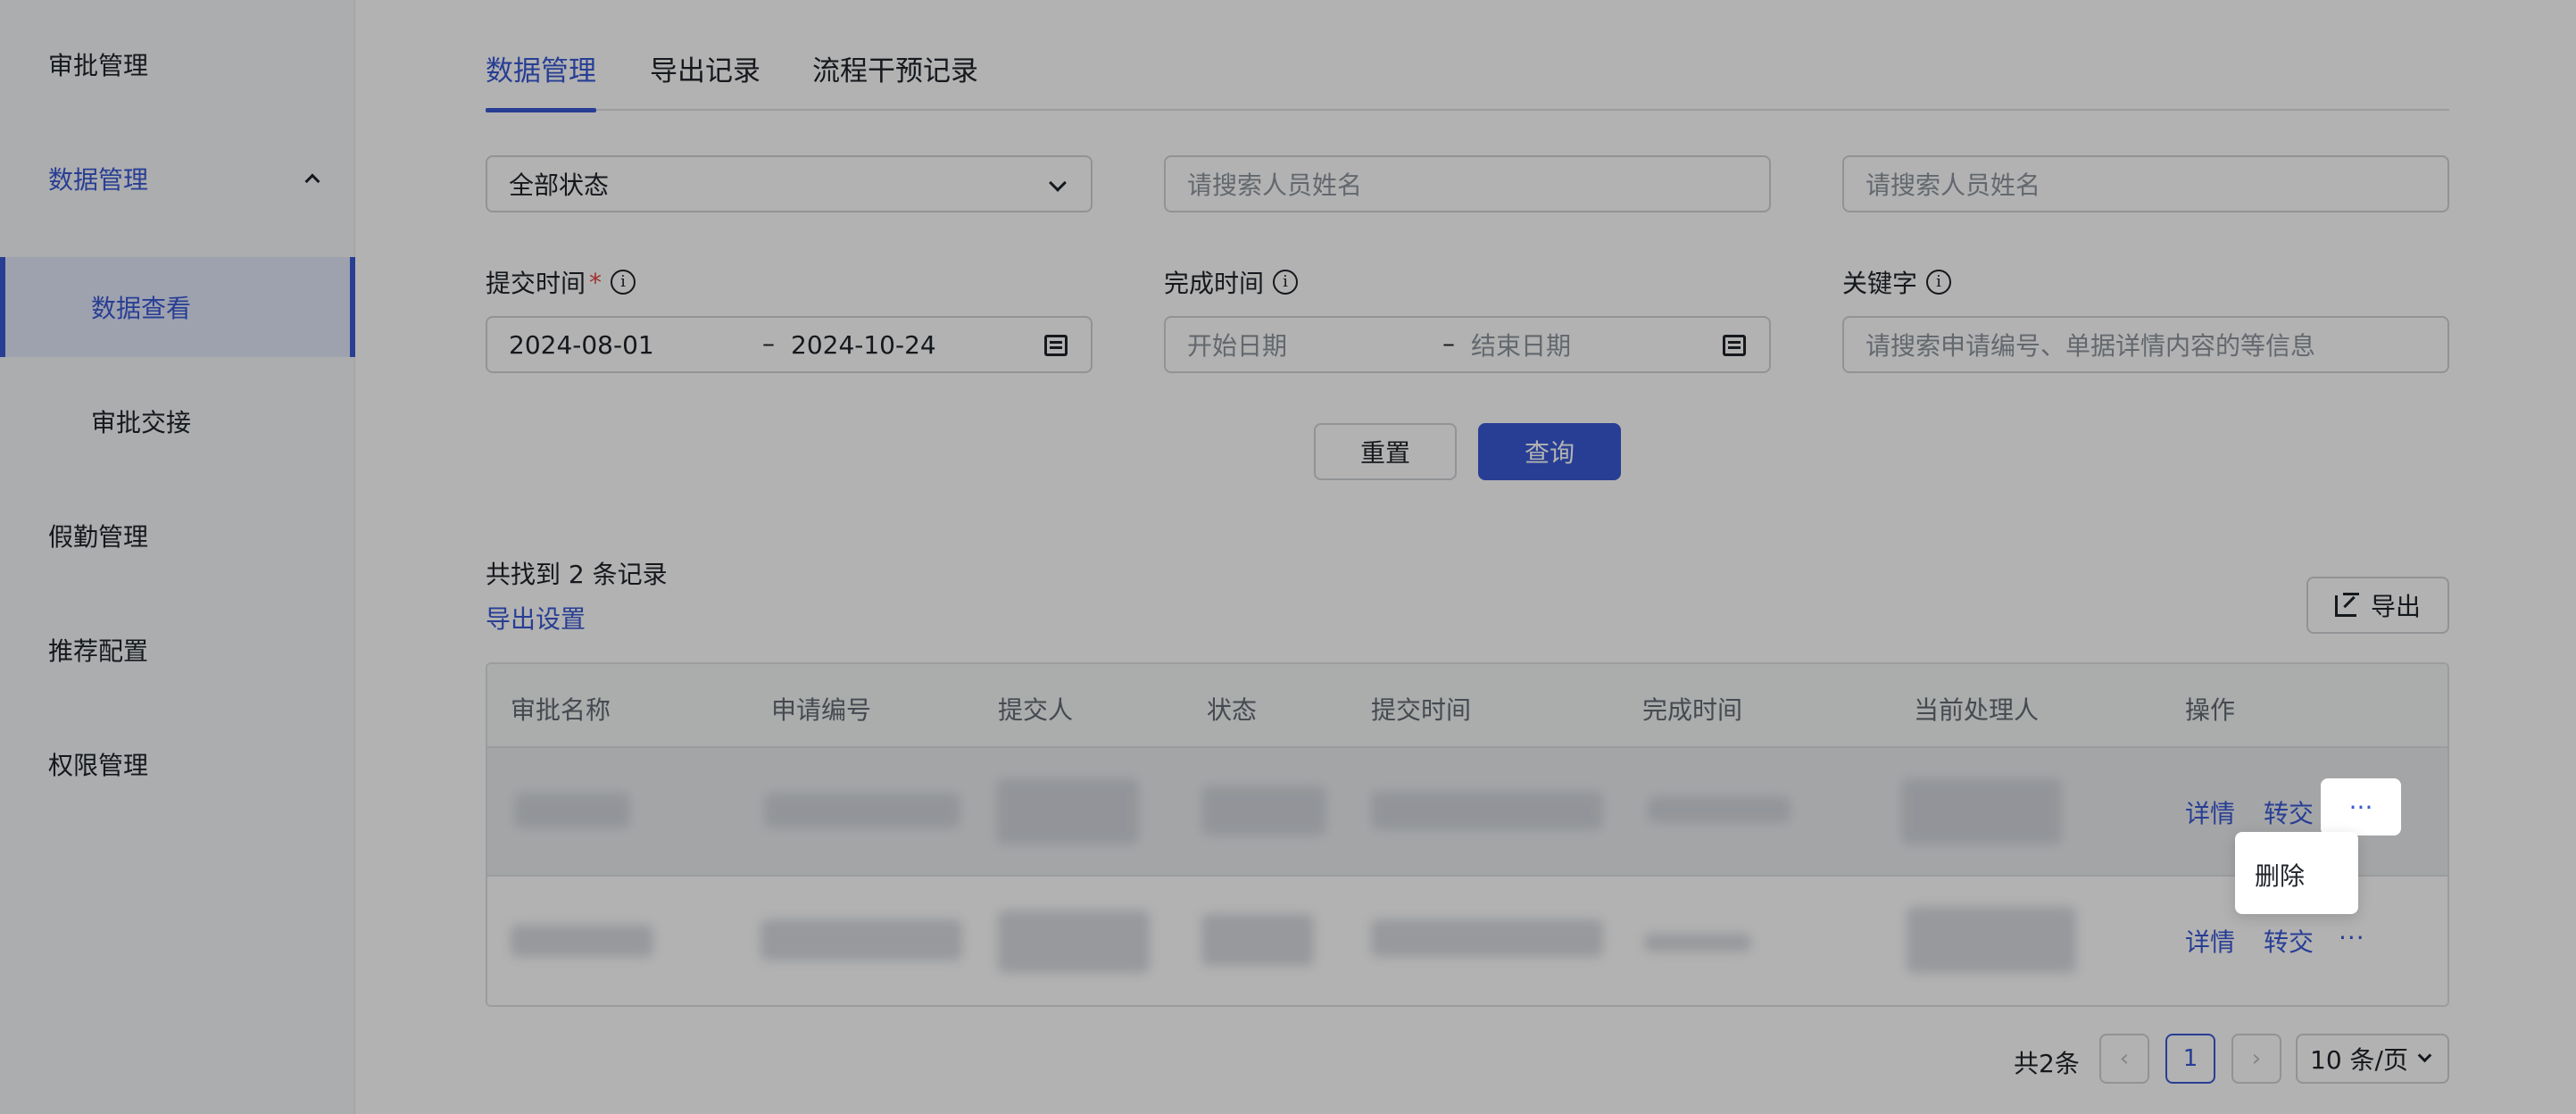  Describe the element at coordinates (596, 282) in the screenshot. I see `required-mark: *` at that location.